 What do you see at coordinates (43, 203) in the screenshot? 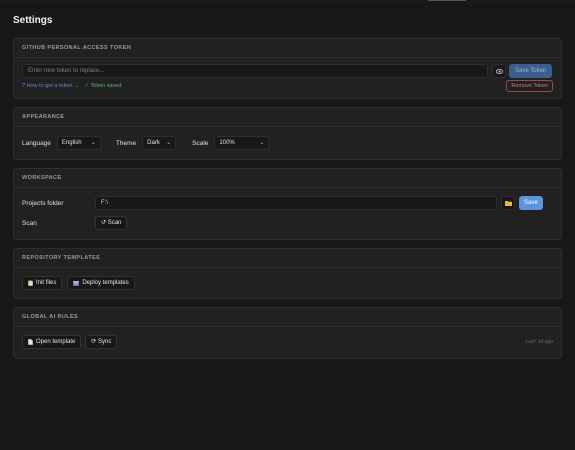
I see `projects-folder-label: Projects folder` at bounding box center [43, 203].